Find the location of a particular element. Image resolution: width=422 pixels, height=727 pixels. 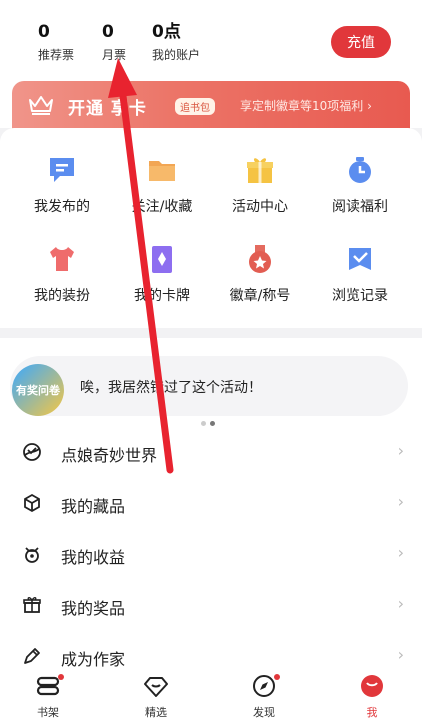

tab-label: 我 is located at coordinates (372, 712).